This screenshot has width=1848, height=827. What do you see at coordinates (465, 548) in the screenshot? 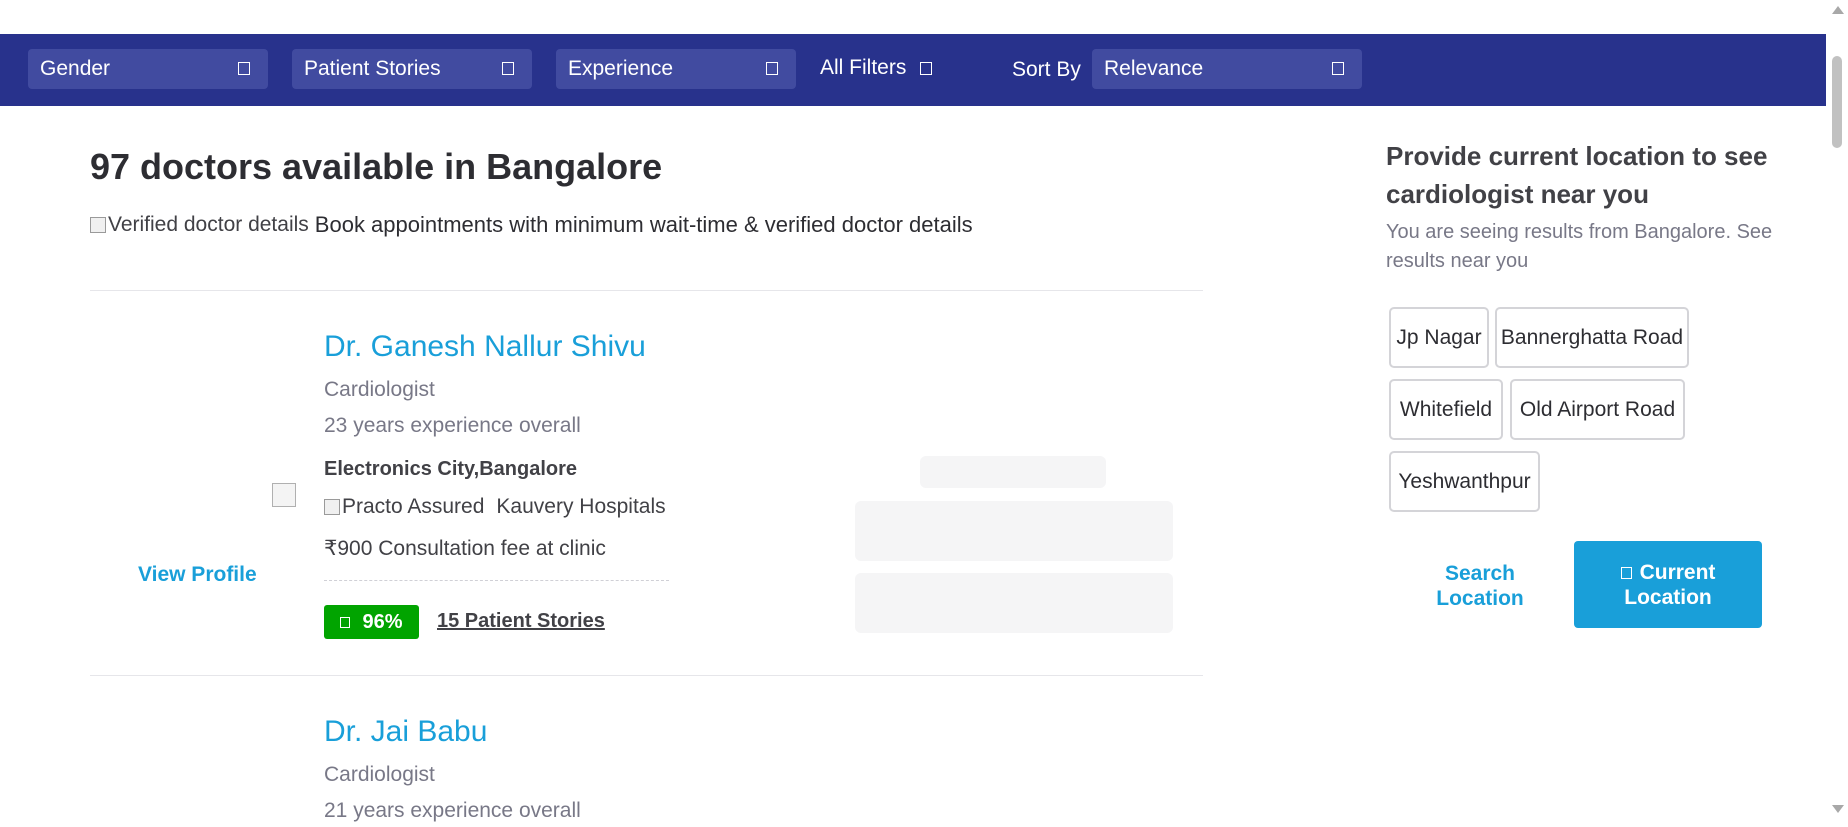
I see `consultation-fee: ₹900 Consultation fee at clinic` at bounding box center [465, 548].